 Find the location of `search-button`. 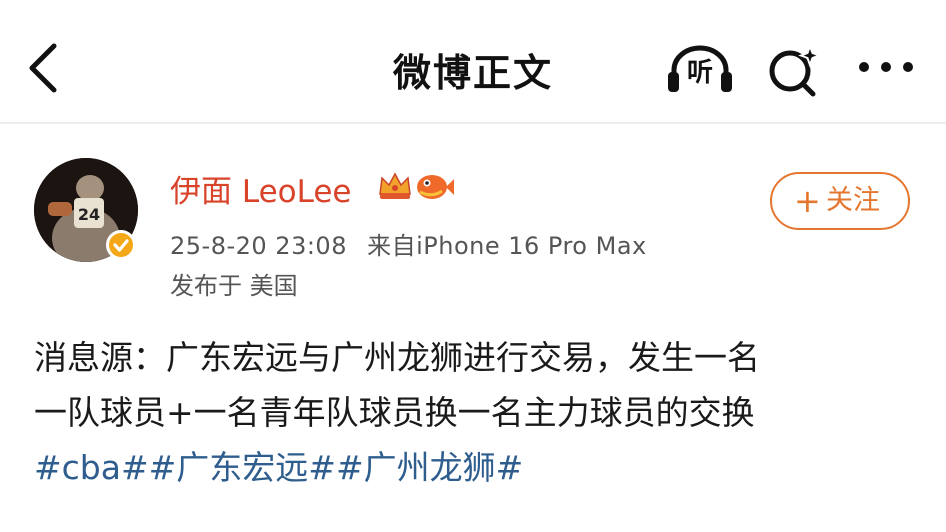

search-button is located at coordinates (794, 70).